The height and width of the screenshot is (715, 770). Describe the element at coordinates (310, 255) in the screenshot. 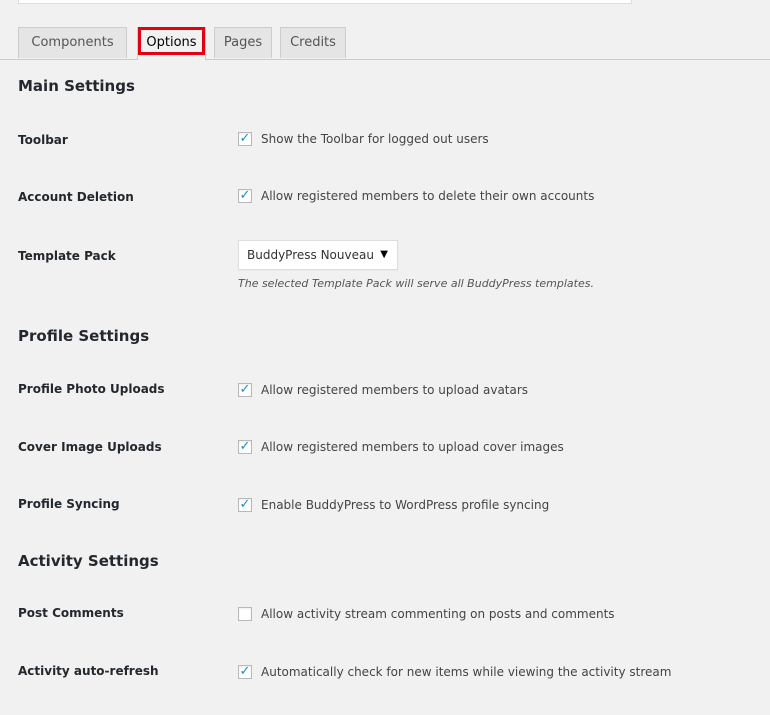

I see `template-pack-value: BuddyPress Nouveau` at that location.